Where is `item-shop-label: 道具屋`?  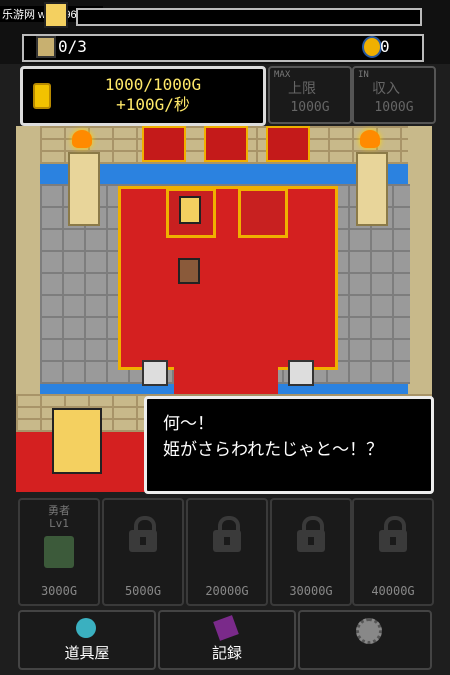
item-shop-label: 道具屋 is located at coordinates (87, 653).